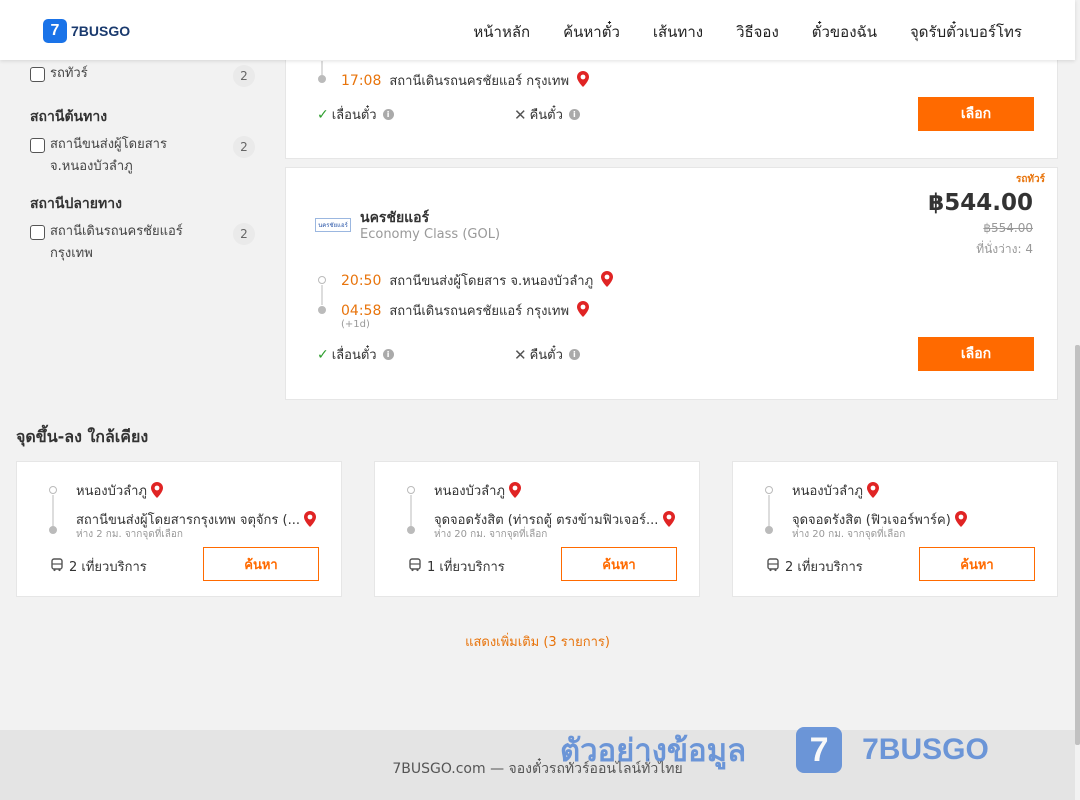 This screenshot has width=1080, height=800. Describe the element at coordinates (142, 243) in the screenshot. I see `filter-destination-station: สถานีเดินรถนครชัยแอร์ กรุงเทพ 2` at that location.